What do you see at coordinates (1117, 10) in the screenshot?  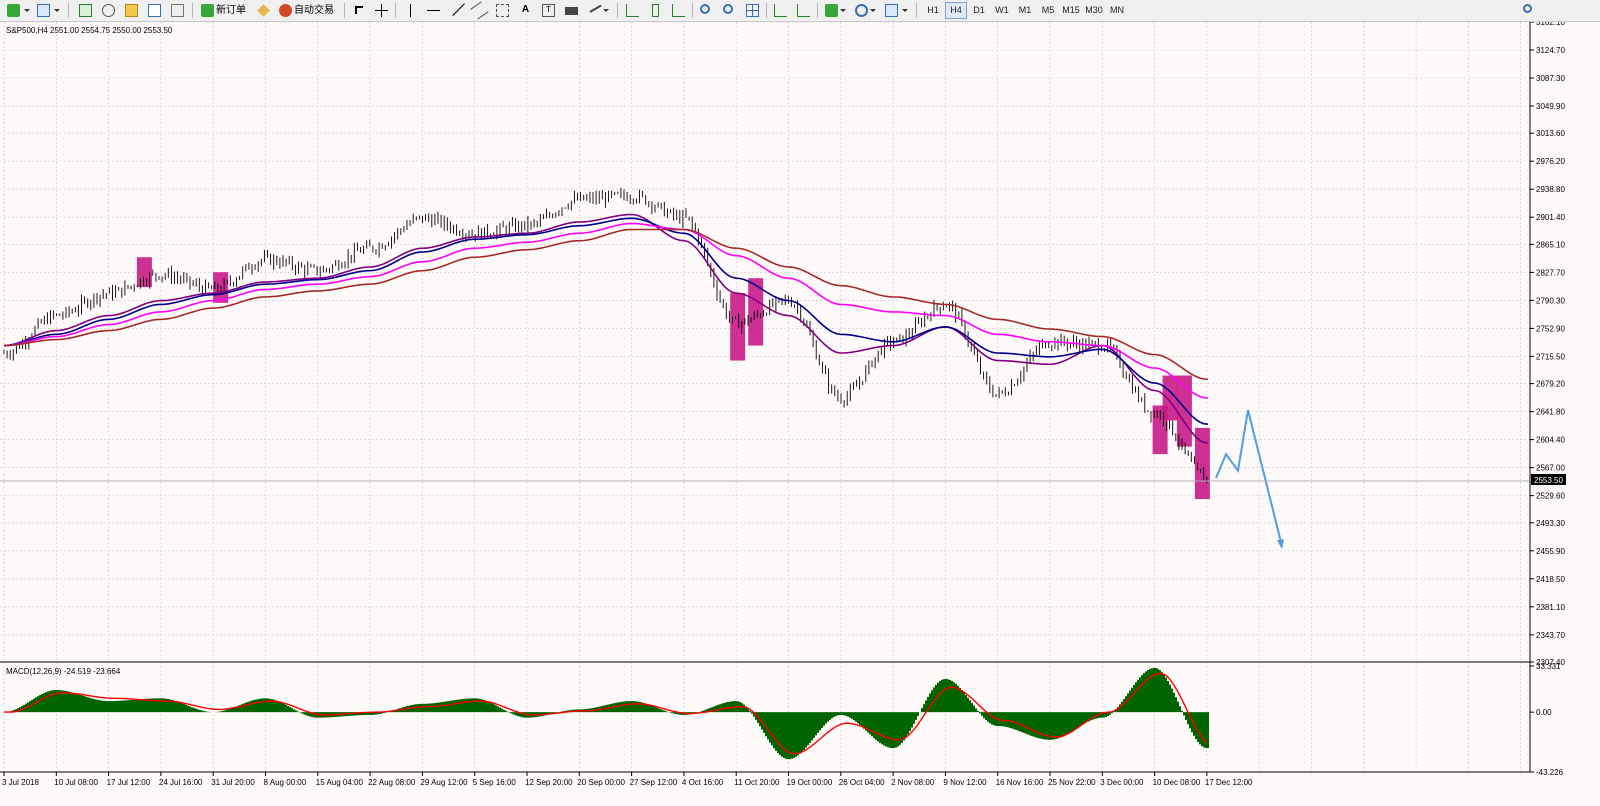 I see `tf-mn-button: MN` at bounding box center [1117, 10].